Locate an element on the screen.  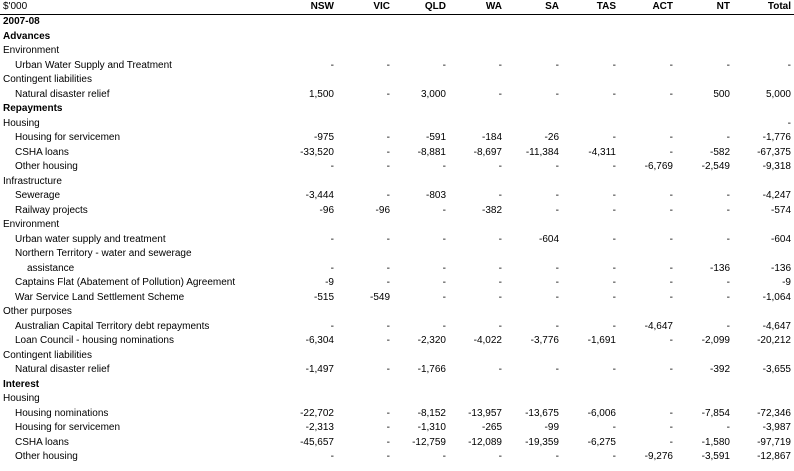
row-label: Loan Council - housing nominations is located at coordinates (94, 340).